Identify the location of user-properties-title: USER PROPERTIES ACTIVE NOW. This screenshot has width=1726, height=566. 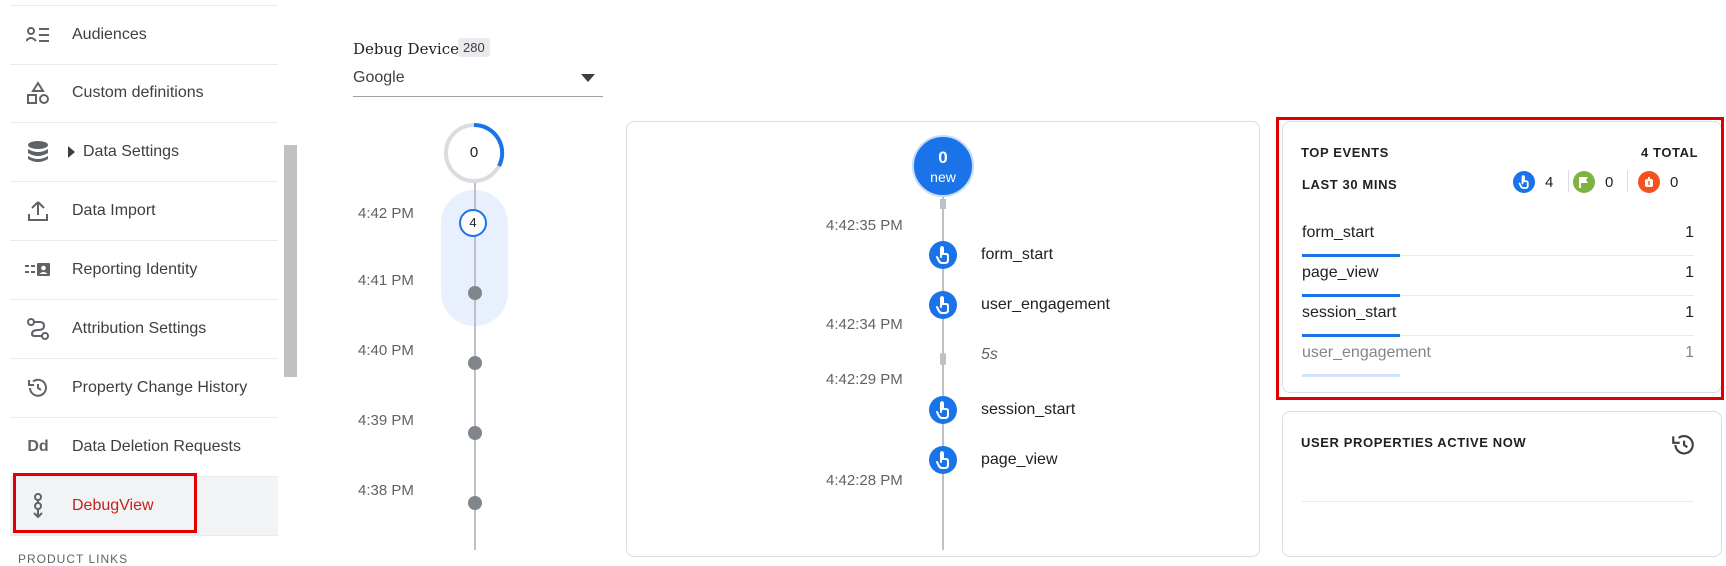
(1414, 442).